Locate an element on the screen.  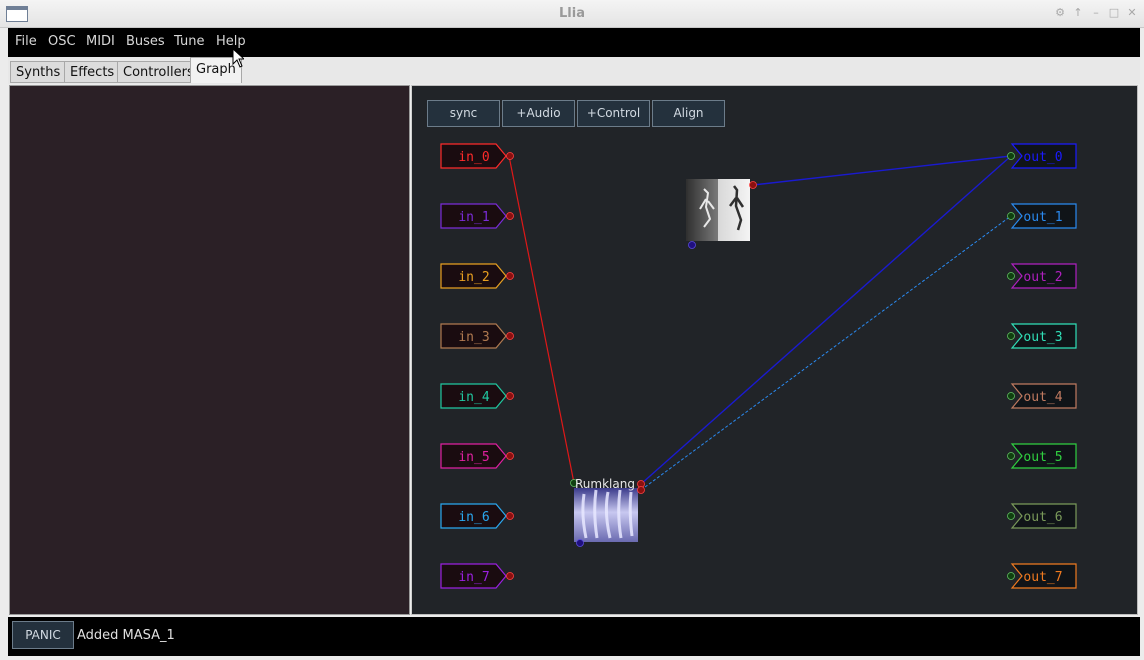
output-bus-3: out_3 is located at coordinates (1042, 336).